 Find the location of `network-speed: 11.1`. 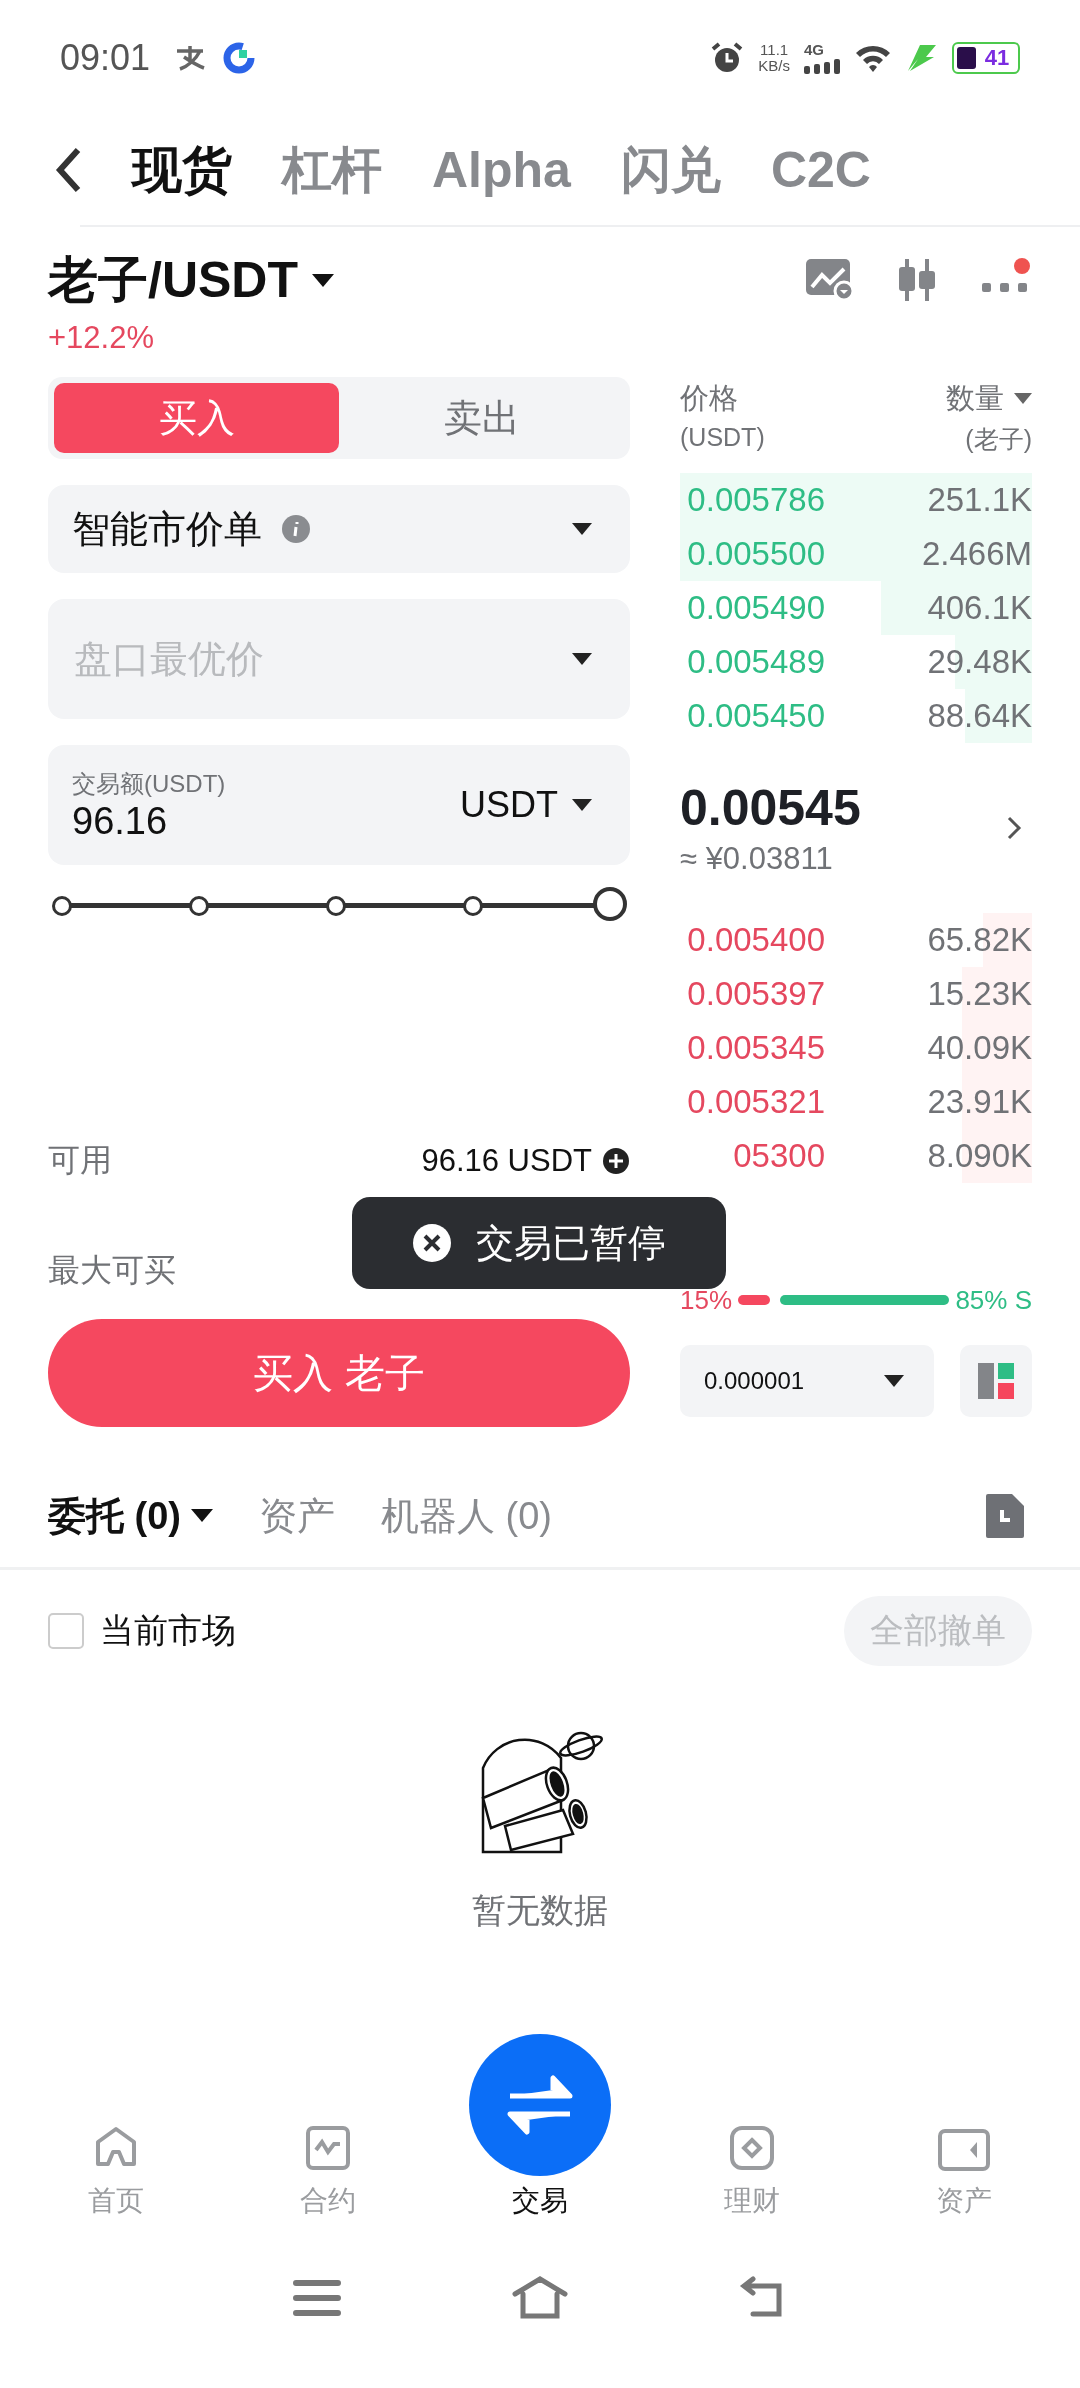

network-speed: 11.1 is located at coordinates (774, 49).